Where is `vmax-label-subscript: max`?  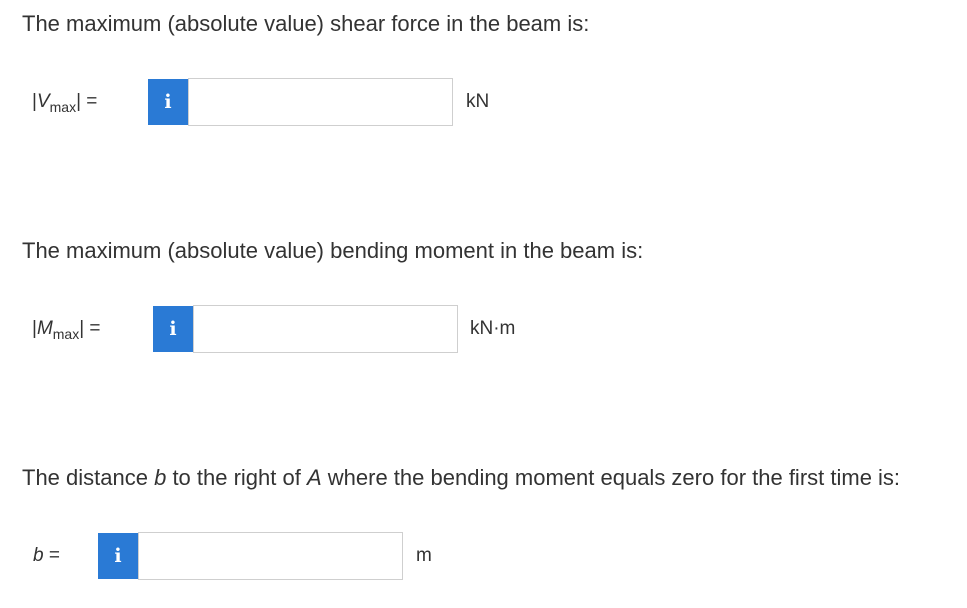
vmax-label-subscript: max is located at coordinates (63, 107).